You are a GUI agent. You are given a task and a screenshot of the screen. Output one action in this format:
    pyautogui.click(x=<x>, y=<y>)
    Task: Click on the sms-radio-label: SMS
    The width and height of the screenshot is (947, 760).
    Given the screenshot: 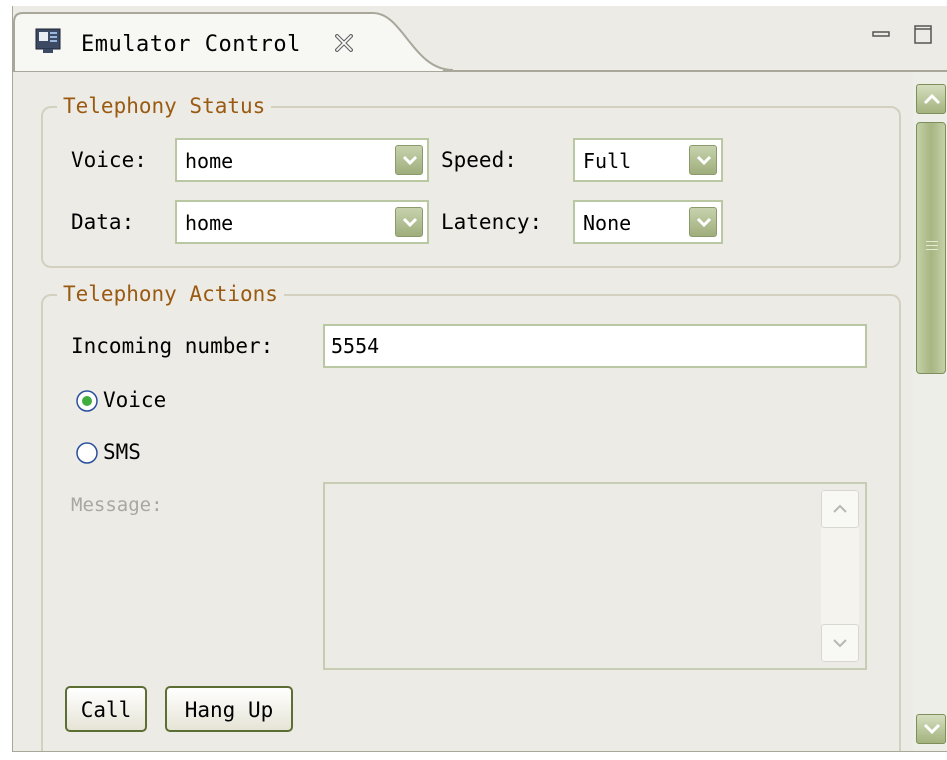 What is the action you would take?
    pyautogui.click(x=122, y=452)
    